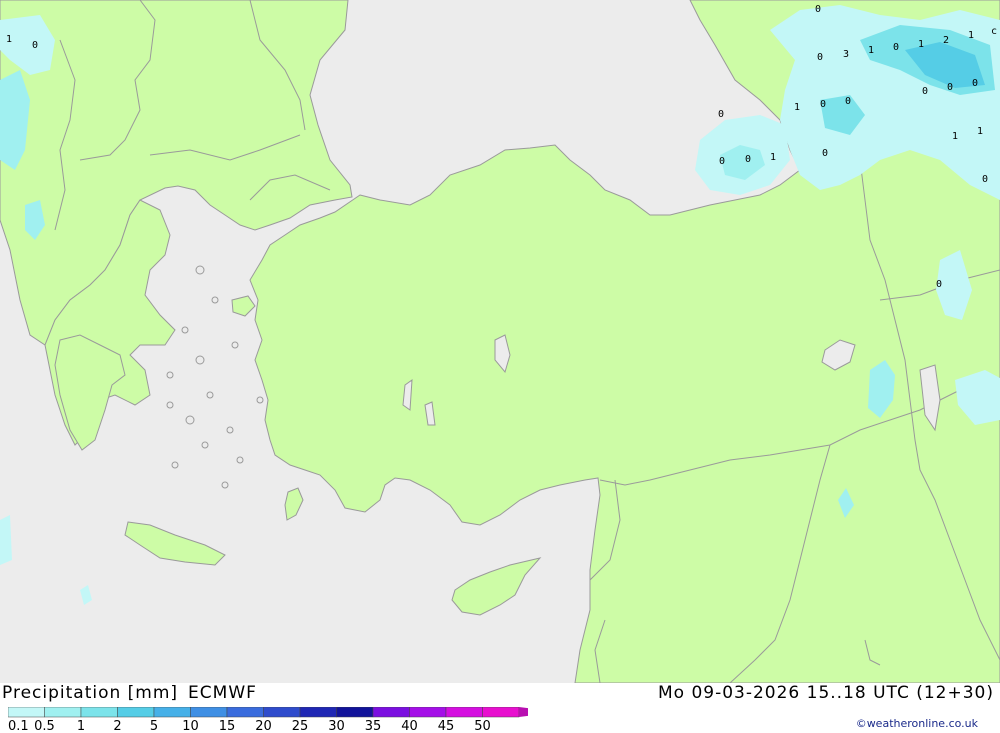 This screenshot has height=733, width=1000. Describe the element at coordinates (446, 725) in the screenshot. I see `legend-value-label: 45` at that location.